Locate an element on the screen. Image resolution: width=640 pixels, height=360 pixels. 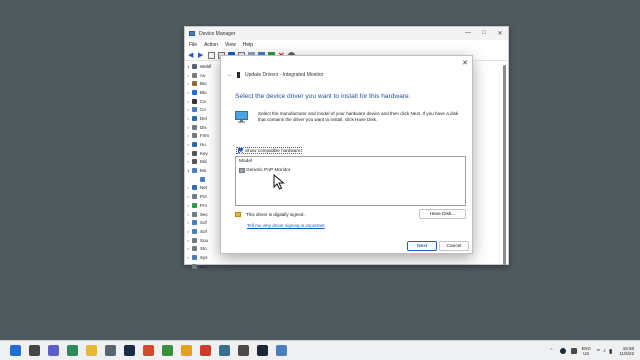
settings-icon is located at coordinates (110, 350).